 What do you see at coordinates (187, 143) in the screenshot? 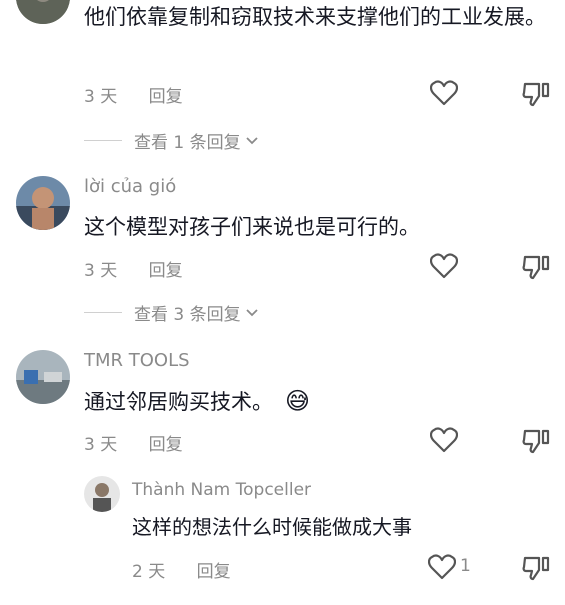
I see `view-replies-label: 查看 1 条回复` at bounding box center [187, 143].